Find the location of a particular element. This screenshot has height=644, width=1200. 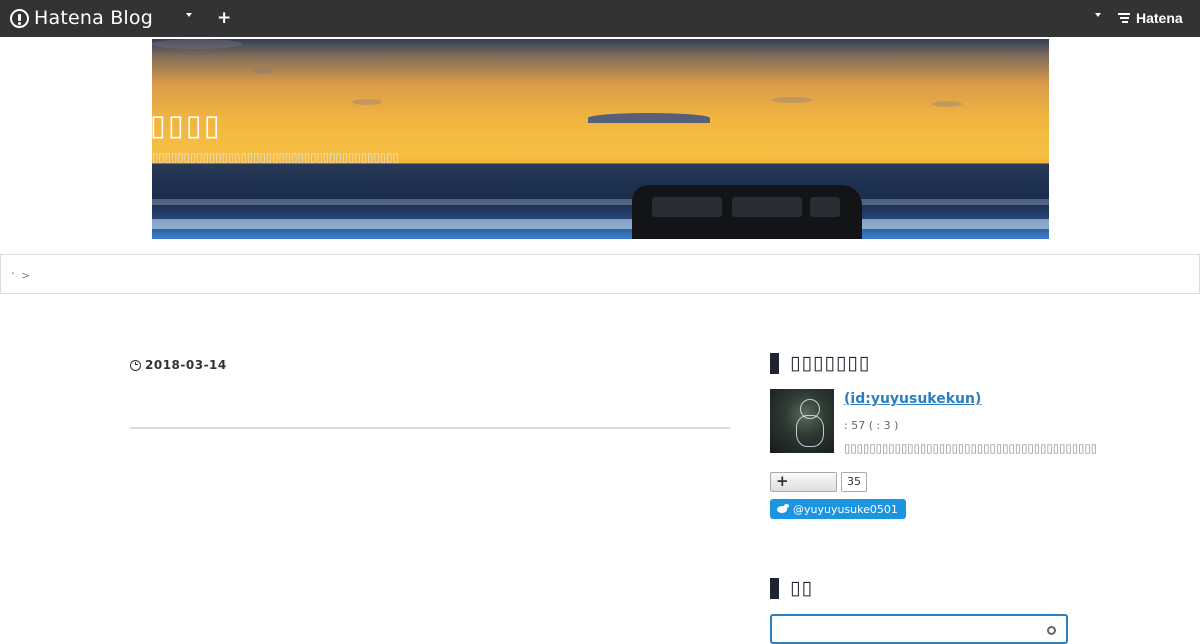

hatena-blog-mark-icon is located at coordinates (19, 18).